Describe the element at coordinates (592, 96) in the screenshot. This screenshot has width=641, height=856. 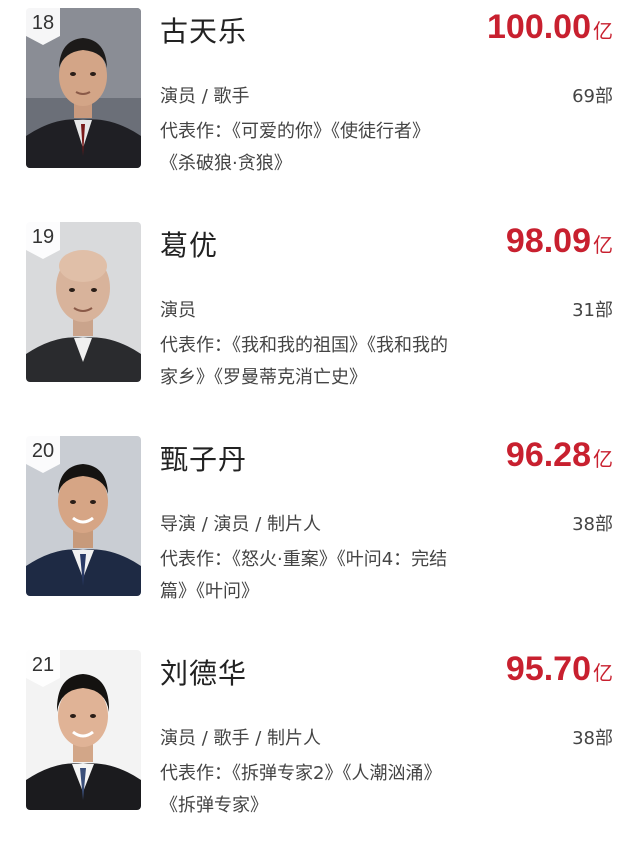
I see `works-count: 69部` at that location.